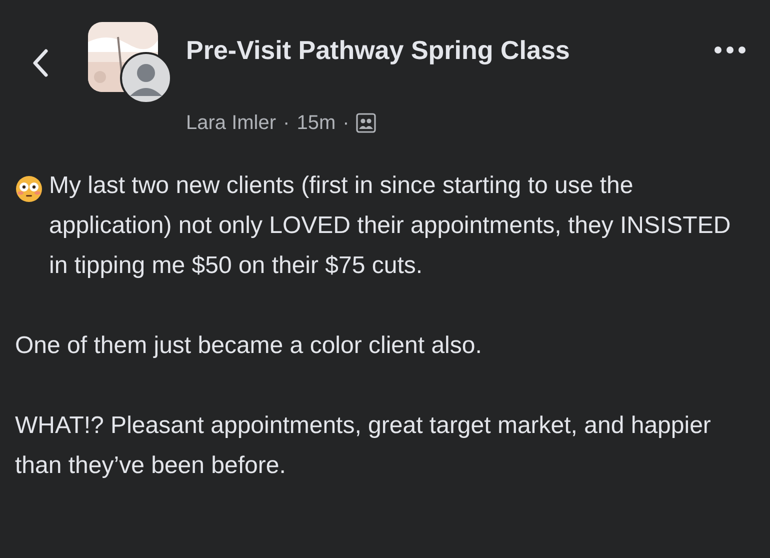 This screenshot has height=558, width=770. What do you see at coordinates (363, 446) in the screenshot?
I see `post-text: WHAT!? Pleasant appointments, great target market, and happier than they’ve been before.` at bounding box center [363, 446].